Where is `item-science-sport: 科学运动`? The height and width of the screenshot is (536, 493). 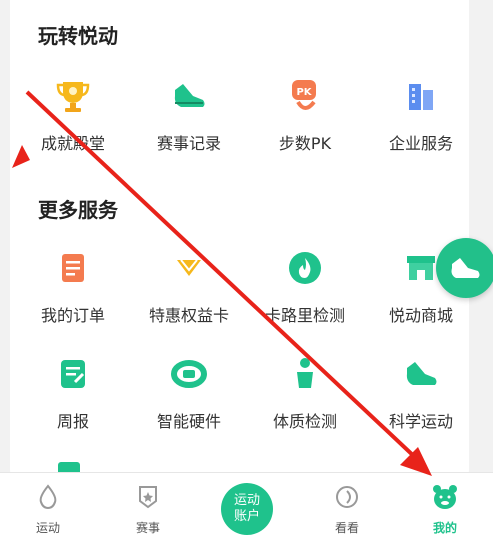 item-science-sport: 科学运动 is located at coordinates (421, 393).